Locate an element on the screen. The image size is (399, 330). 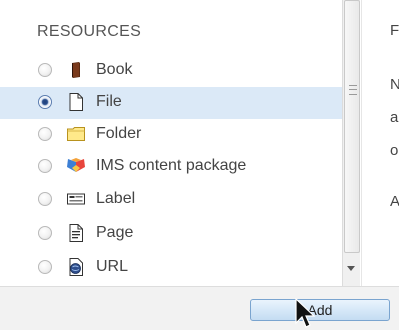
label-icon is located at coordinates (76, 199).